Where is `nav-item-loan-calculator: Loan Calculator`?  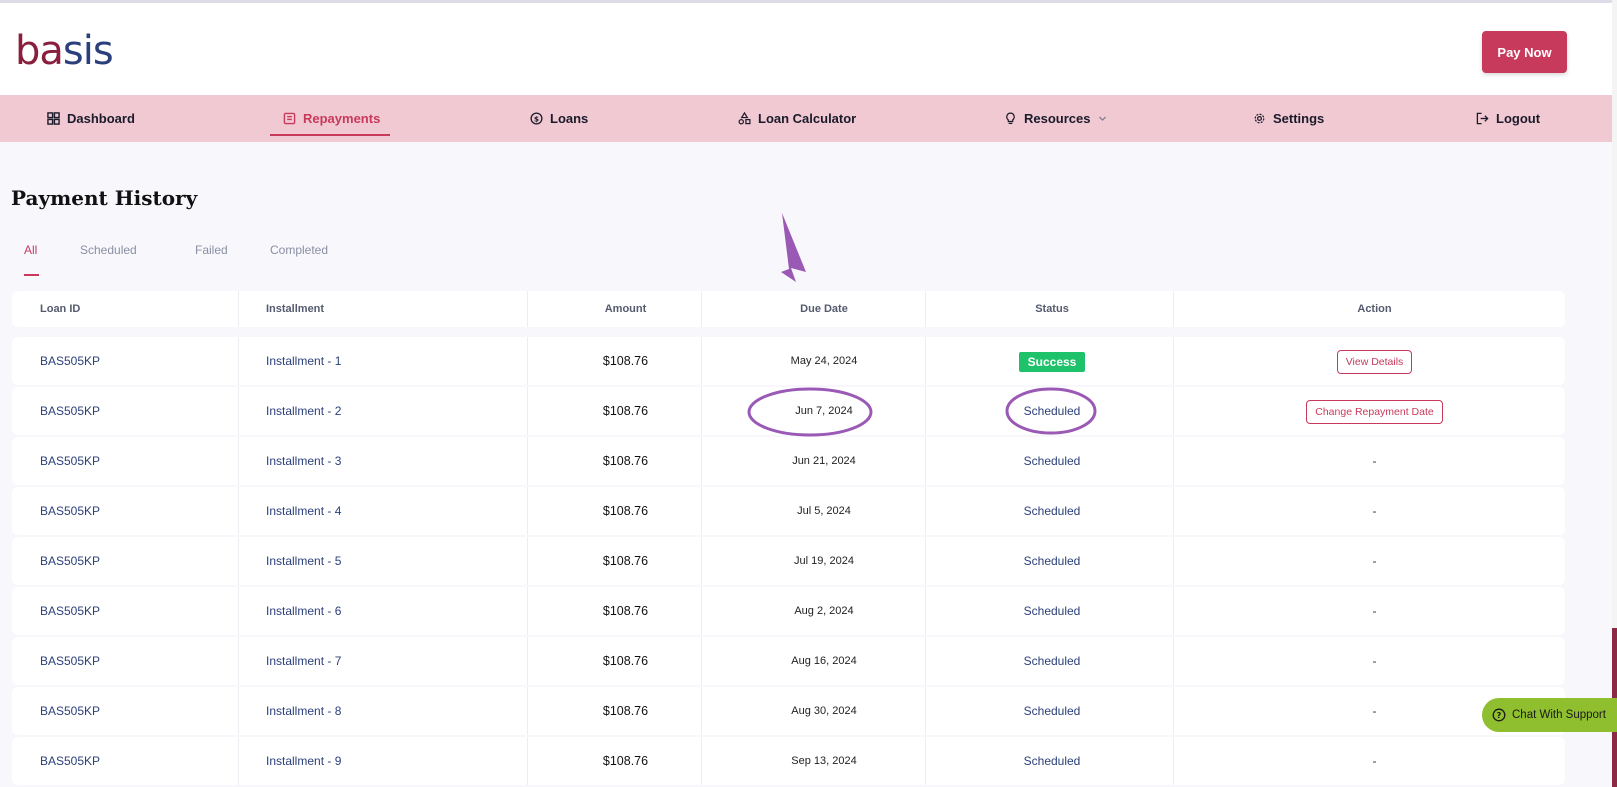 nav-item-loan-calculator: Loan Calculator is located at coordinates (797, 118).